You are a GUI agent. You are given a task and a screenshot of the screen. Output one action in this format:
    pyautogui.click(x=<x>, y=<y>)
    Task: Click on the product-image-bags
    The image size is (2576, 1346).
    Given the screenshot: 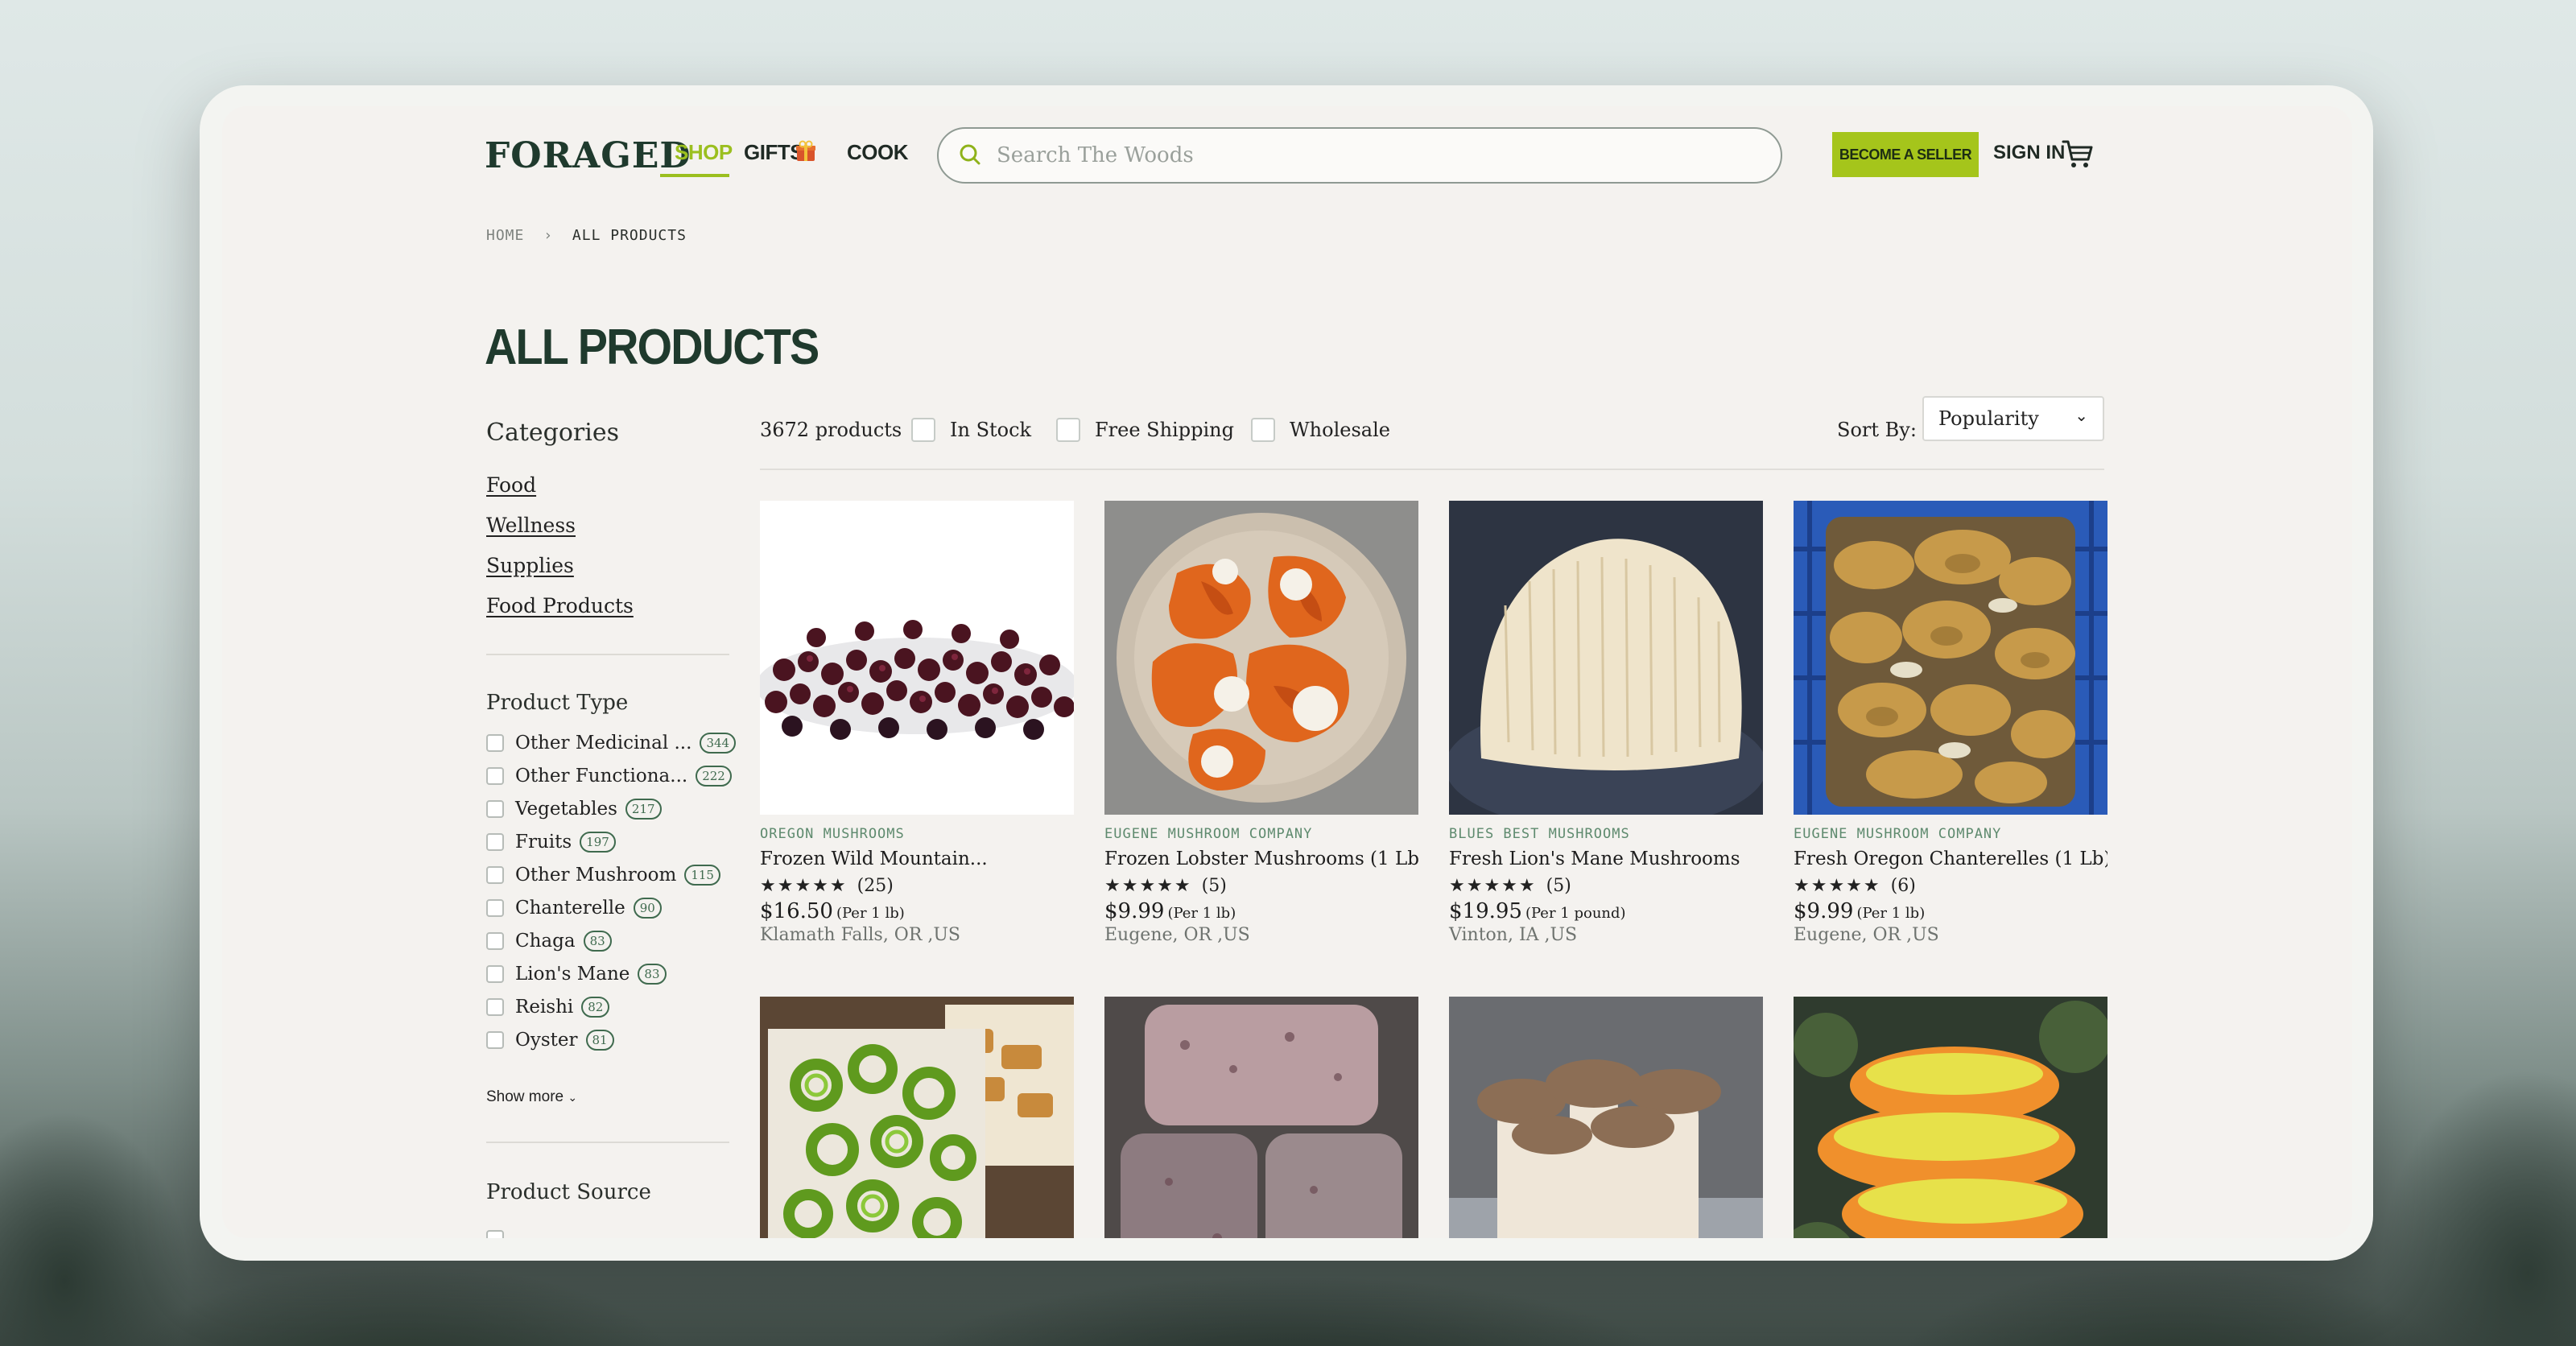 What is the action you would take?
    pyautogui.click(x=1261, y=1117)
    